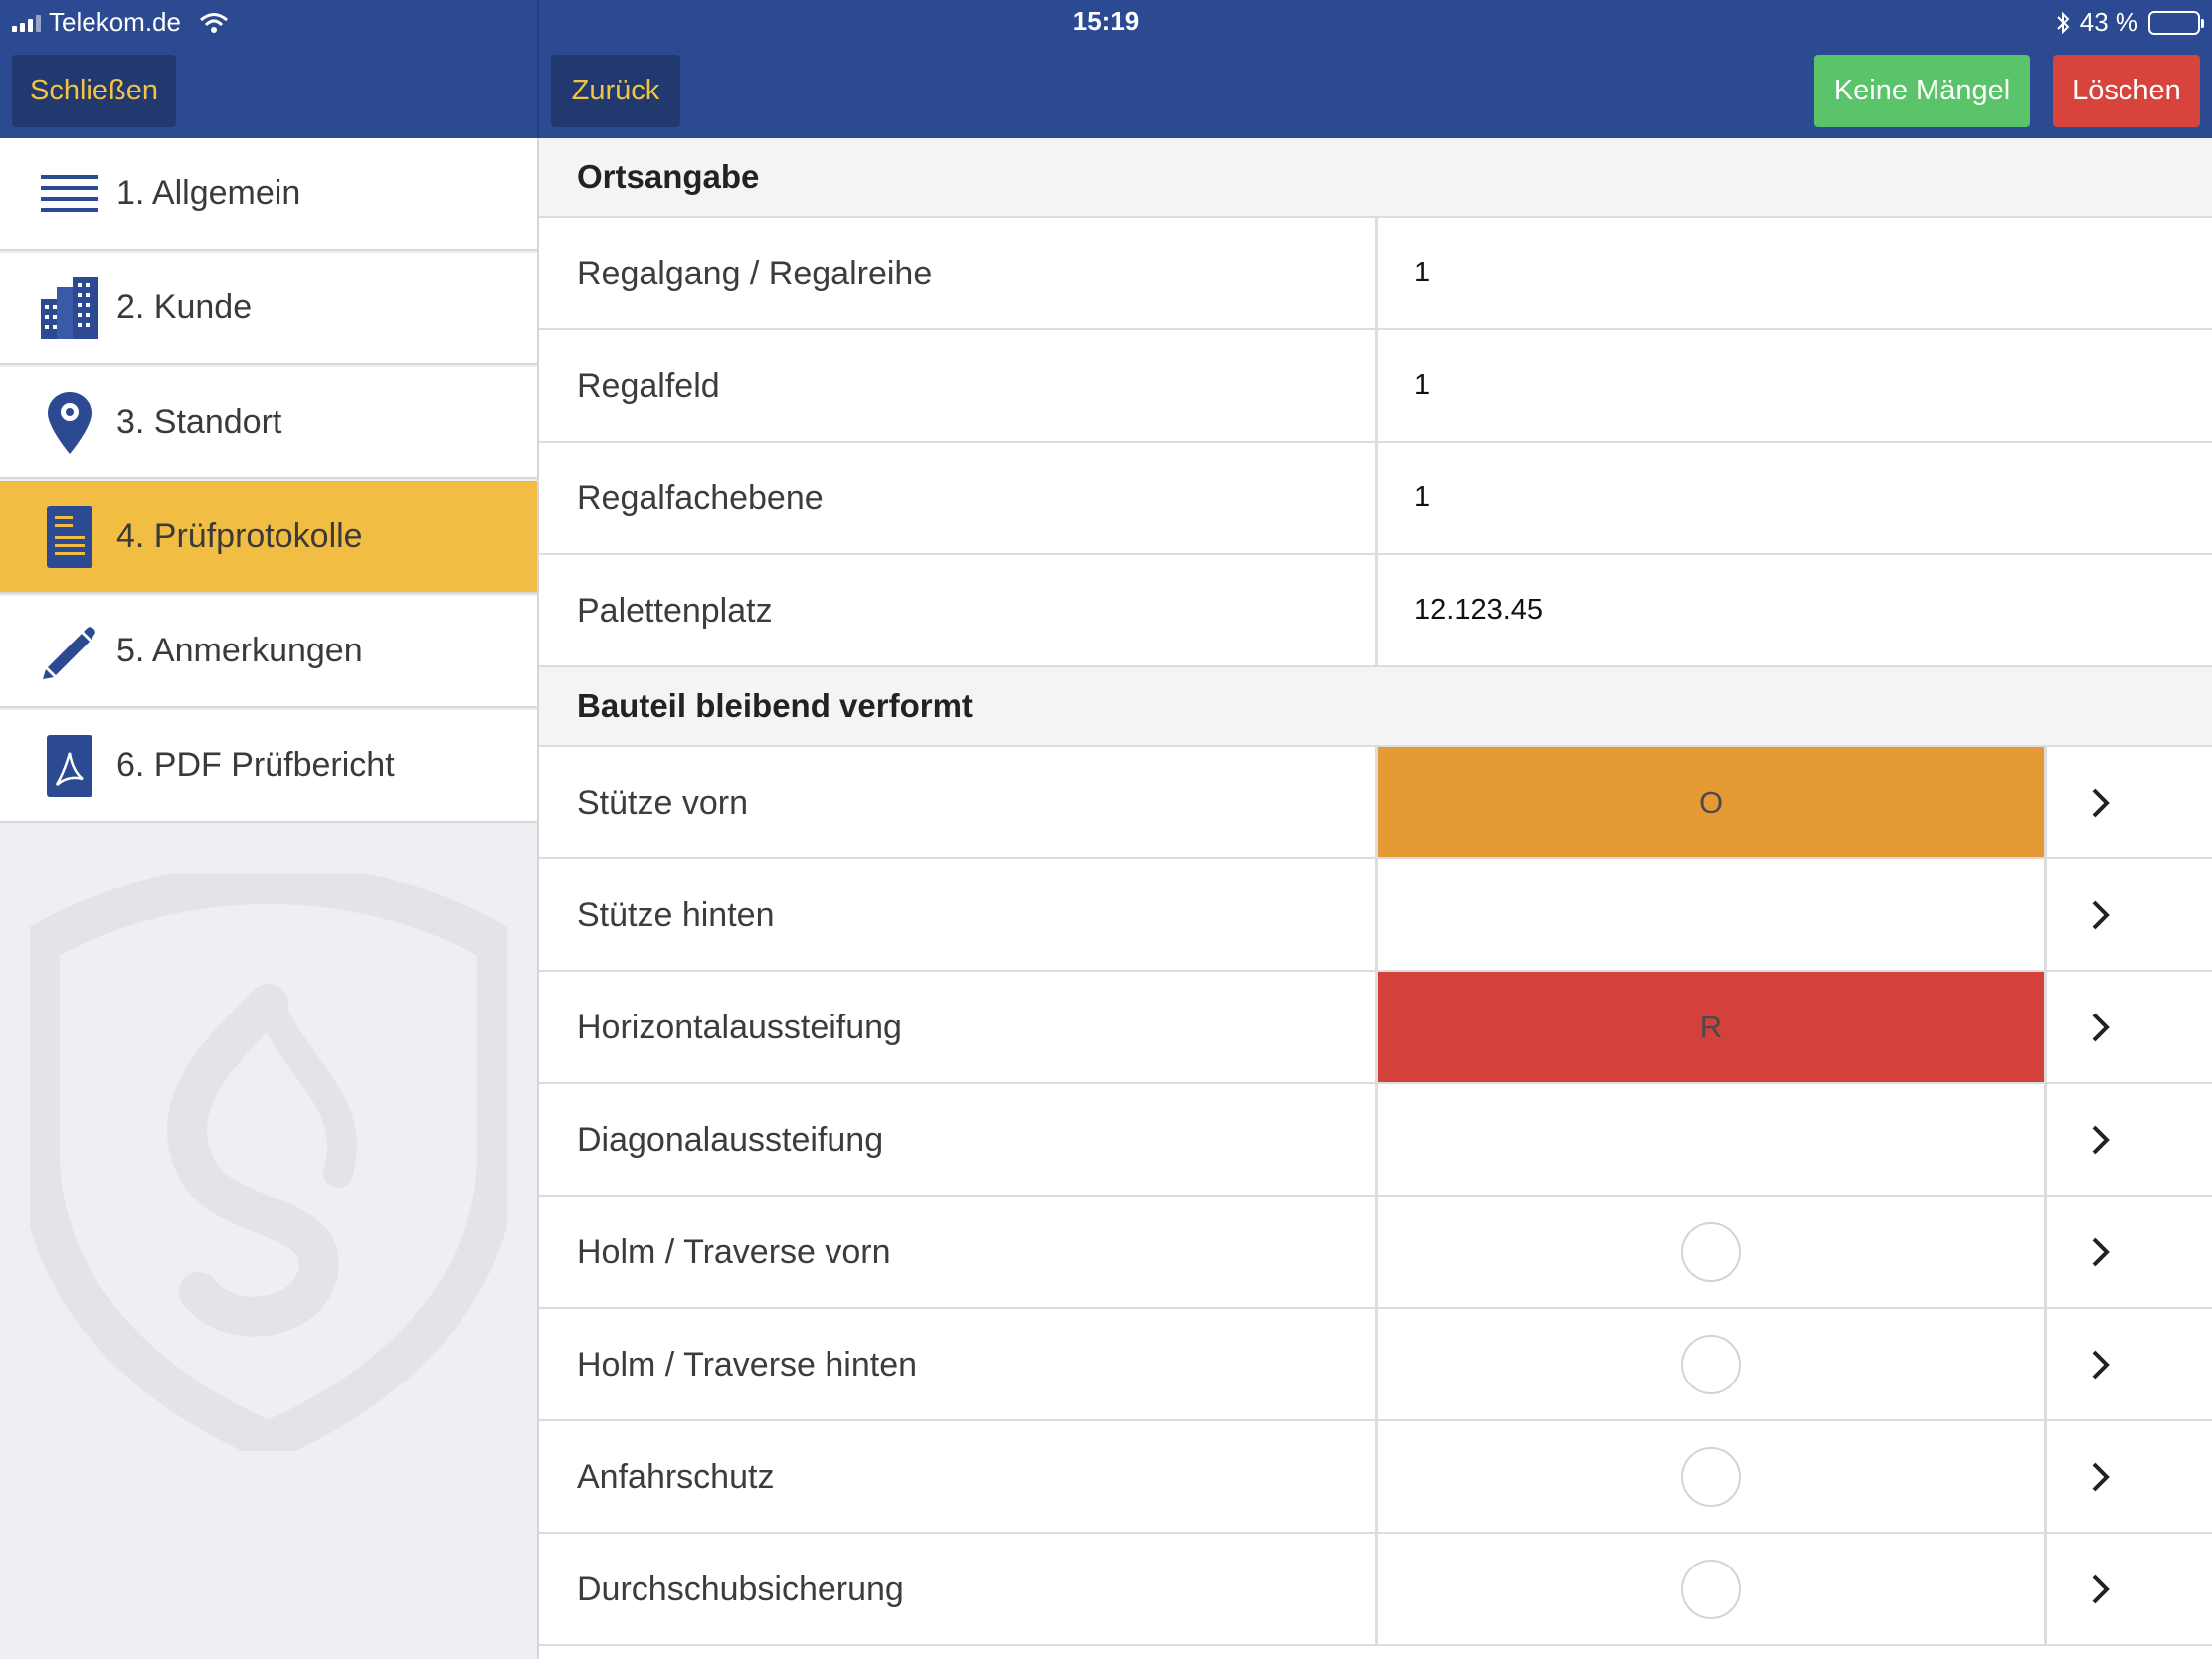 The image size is (2212, 1659). I want to click on component-label: Anfahrschutz, so click(676, 1477).